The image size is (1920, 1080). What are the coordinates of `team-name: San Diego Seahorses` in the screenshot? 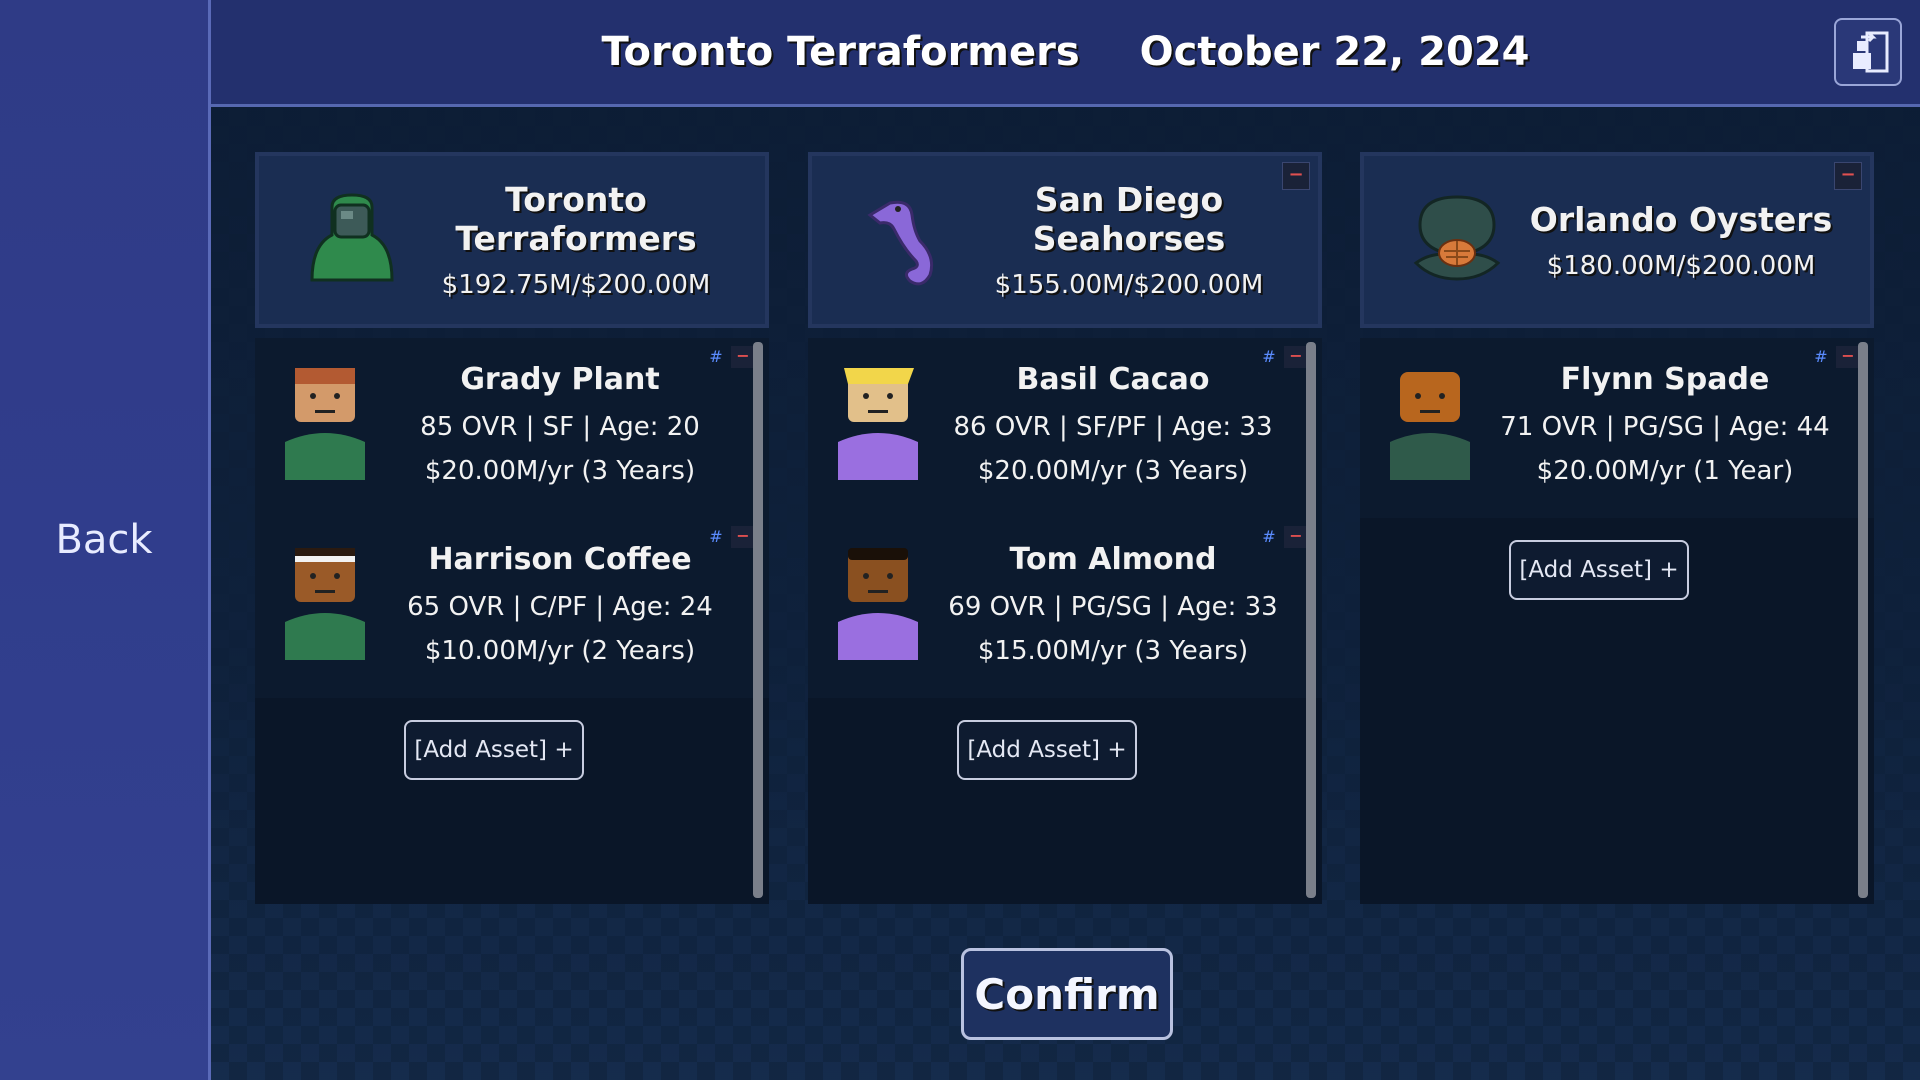 It's located at (1129, 219).